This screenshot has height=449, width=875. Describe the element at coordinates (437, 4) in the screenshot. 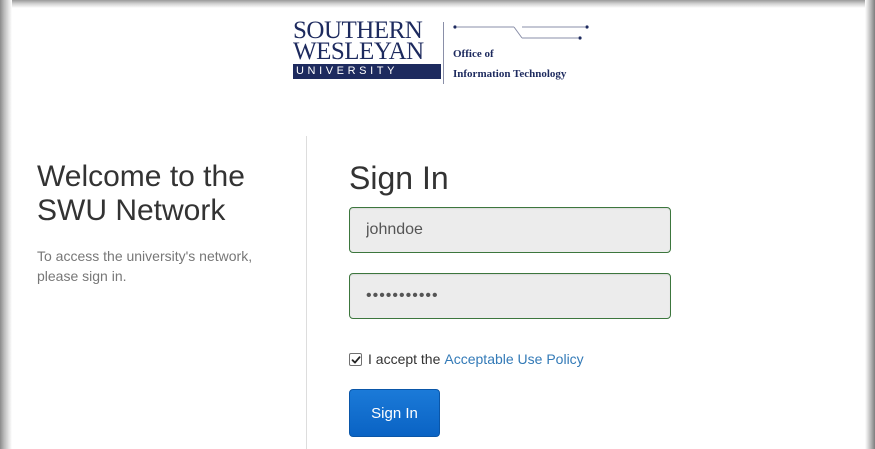

I see `window-shadow-top` at that location.